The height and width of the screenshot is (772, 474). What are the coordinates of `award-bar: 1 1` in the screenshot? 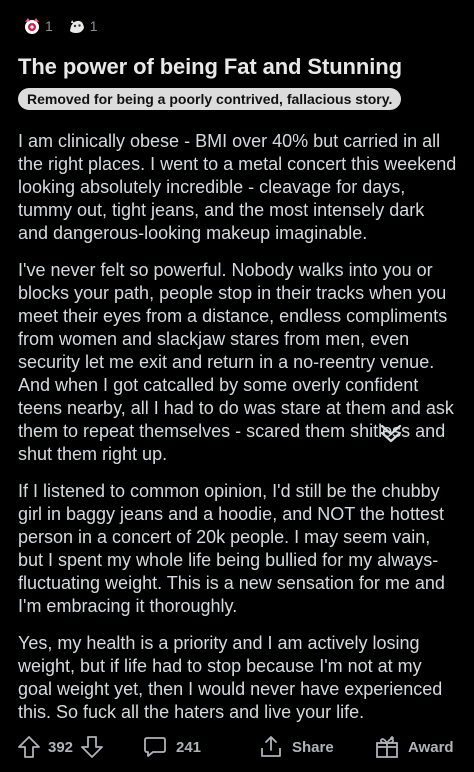 It's located at (60, 26).